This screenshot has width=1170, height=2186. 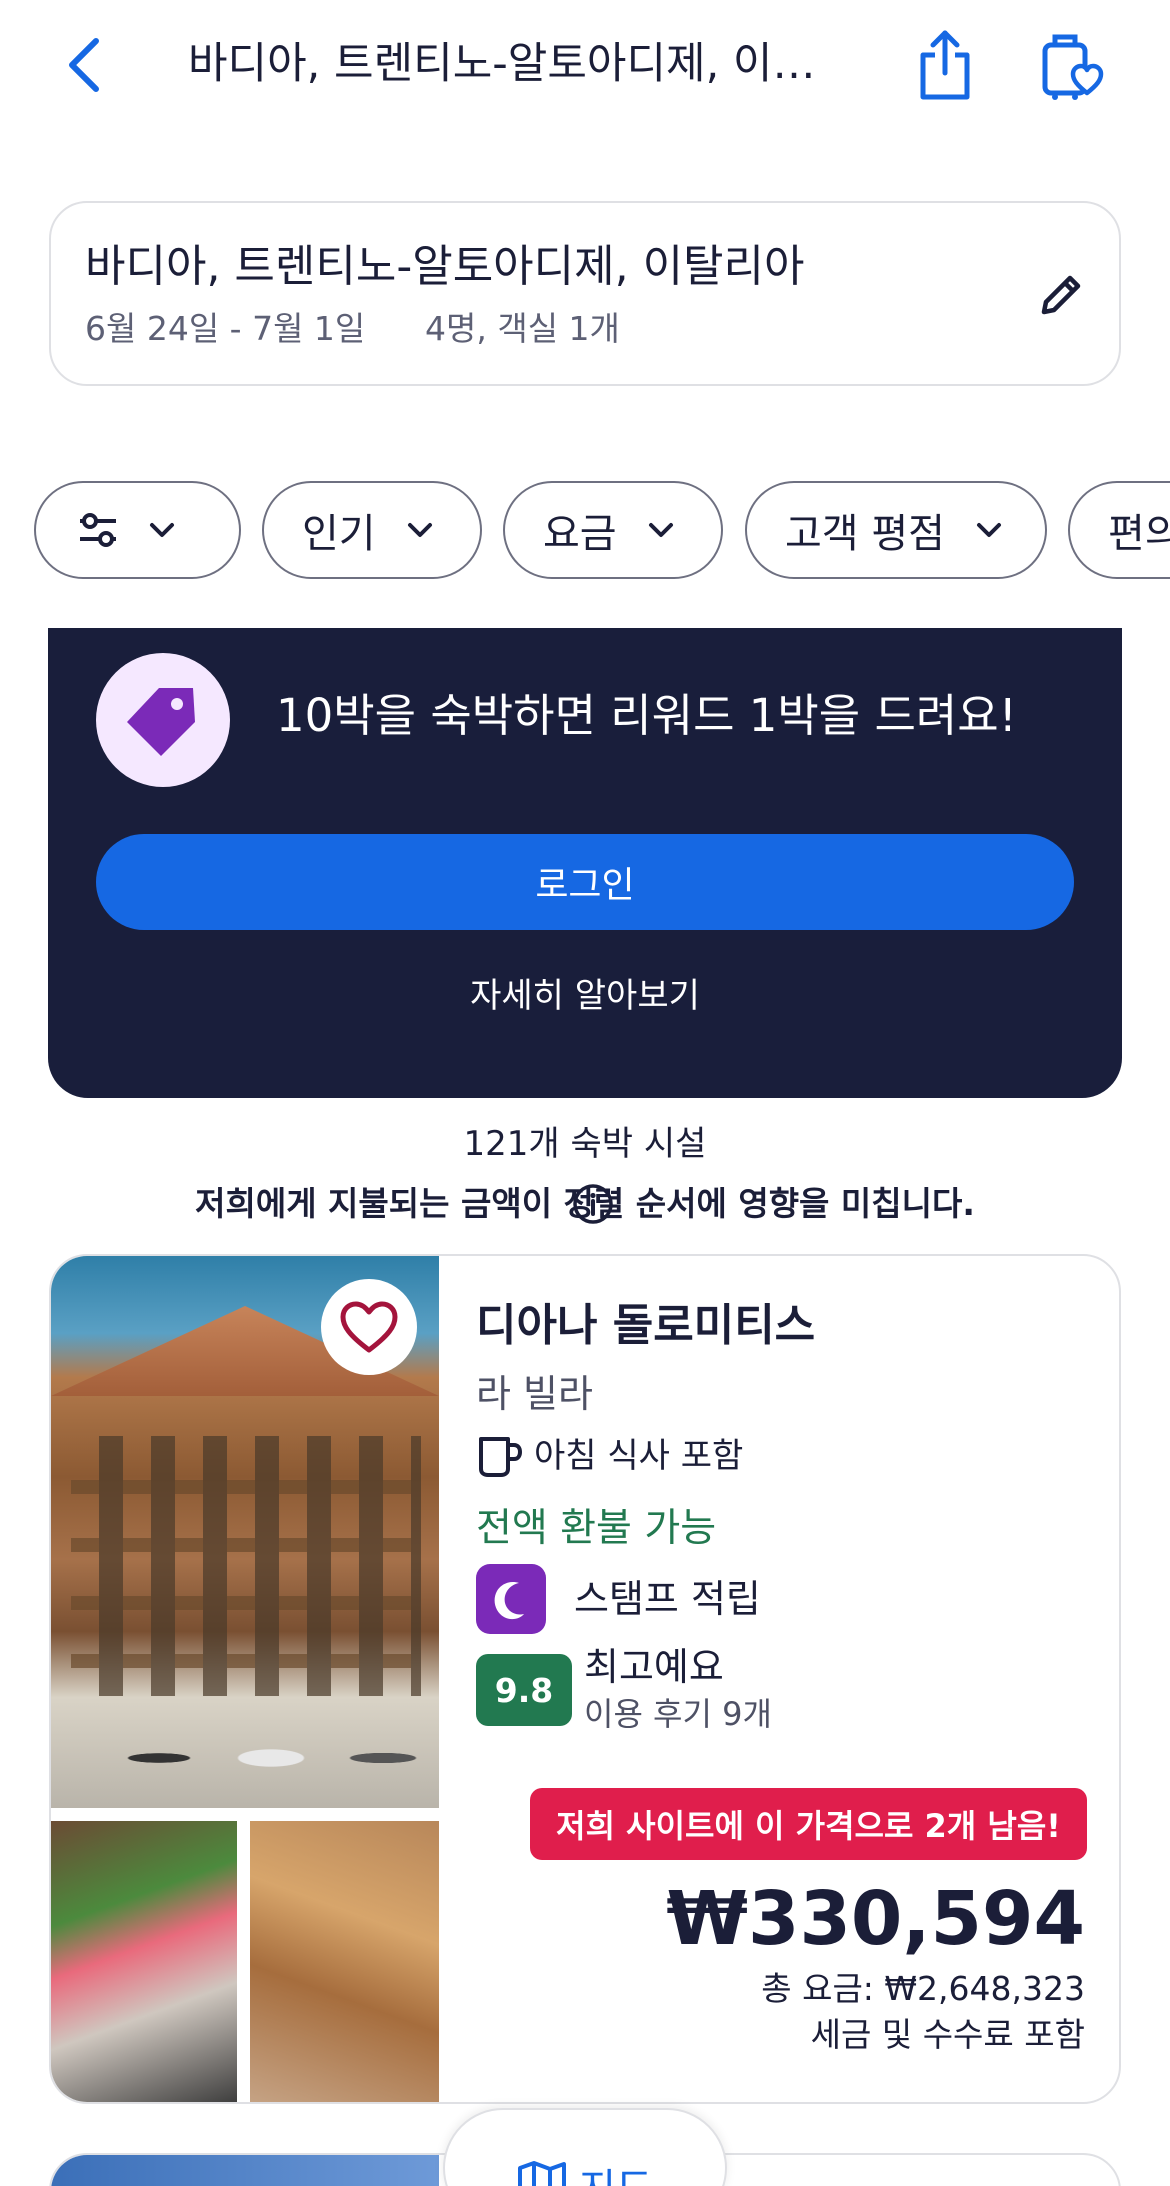 What do you see at coordinates (1139, 534) in the screenshot?
I see `chip-label: 편의` at bounding box center [1139, 534].